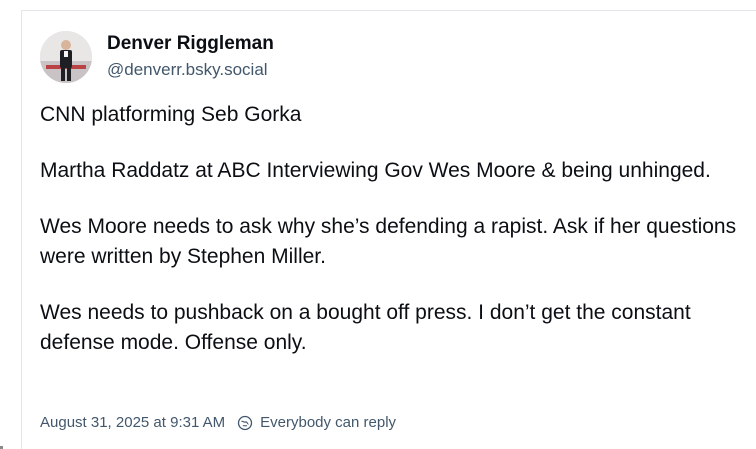 This screenshot has height=449, width=756. What do you see at coordinates (187, 70) in the screenshot?
I see `author-handle: @denverr.bsky.social` at bounding box center [187, 70].